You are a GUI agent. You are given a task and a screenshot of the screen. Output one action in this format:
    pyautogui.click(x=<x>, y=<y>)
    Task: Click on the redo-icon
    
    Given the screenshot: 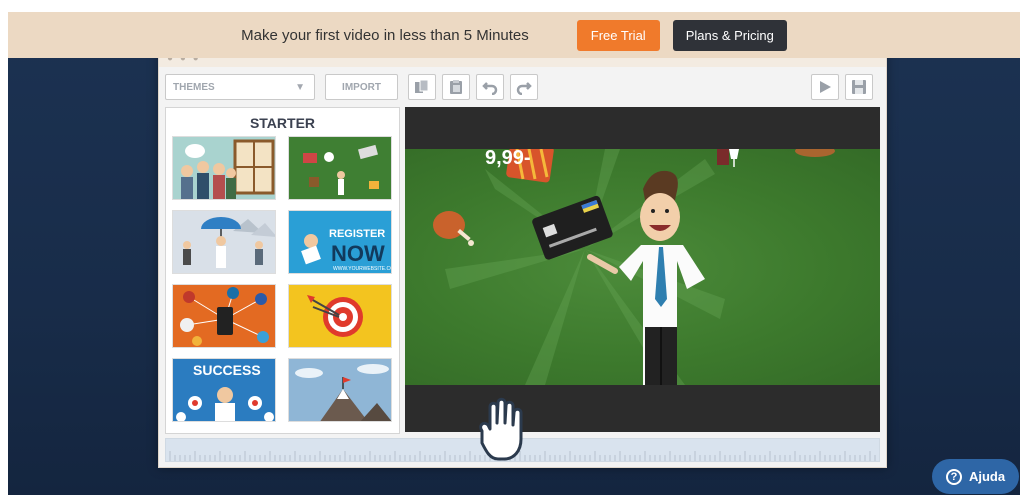 What is the action you would take?
    pyautogui.click(x=524, y=88)
    